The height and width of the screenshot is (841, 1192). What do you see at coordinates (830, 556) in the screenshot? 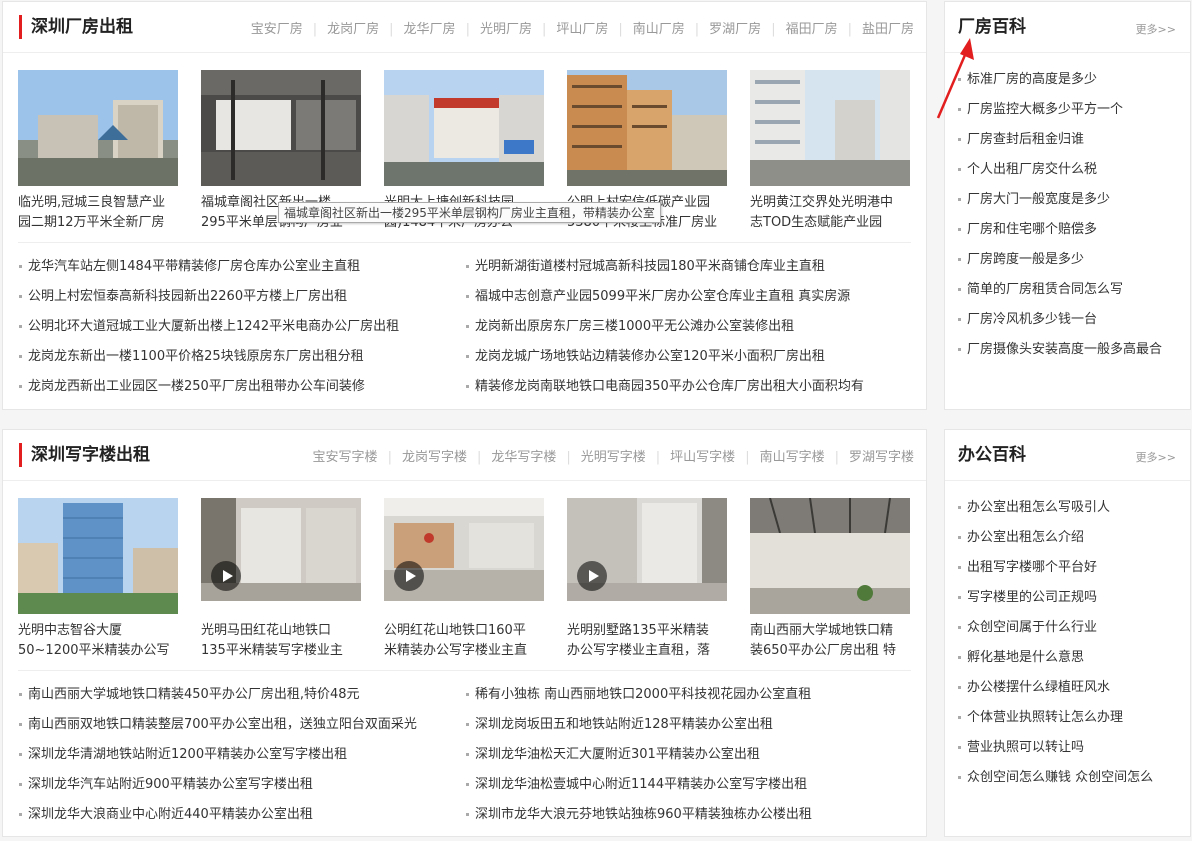
I see `office-card-5-image` at bounding box center [830, 556].